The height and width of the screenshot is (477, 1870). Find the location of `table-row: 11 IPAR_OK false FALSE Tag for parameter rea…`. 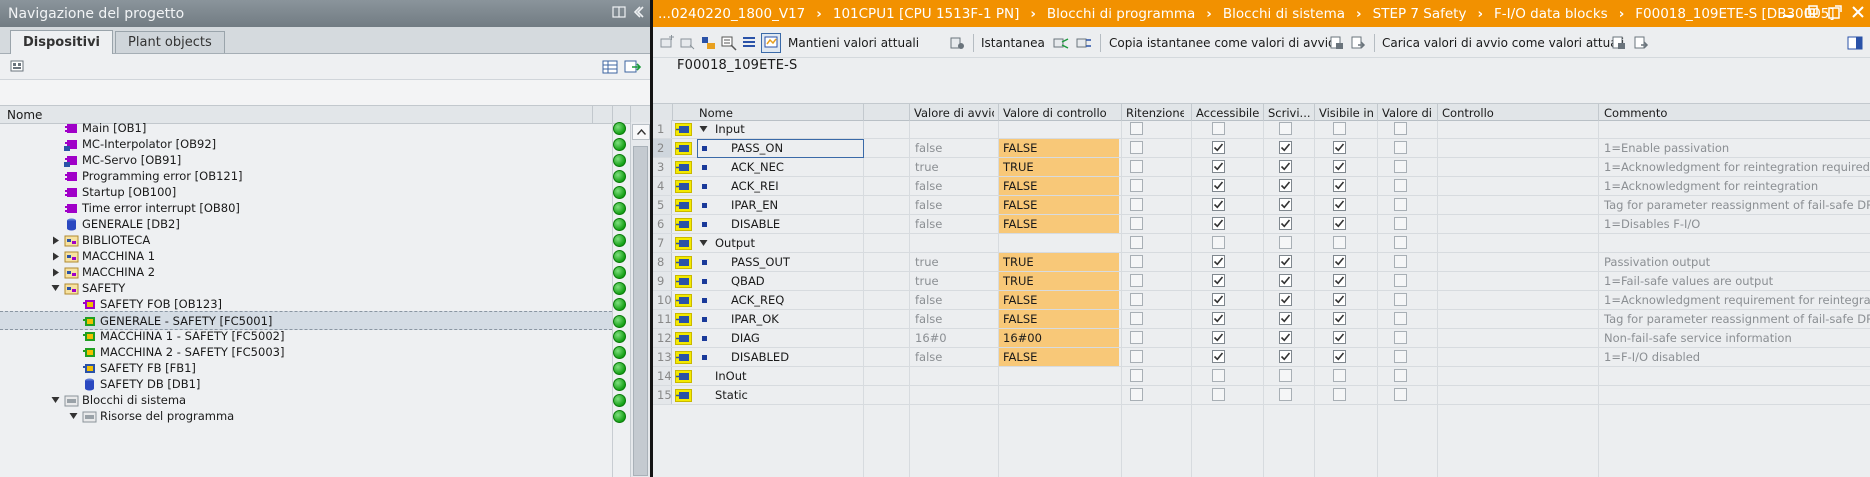

table-row: 11 IPAR_OK false FALSE Tag for parameter rea… is located at coordinates (1261, 319).